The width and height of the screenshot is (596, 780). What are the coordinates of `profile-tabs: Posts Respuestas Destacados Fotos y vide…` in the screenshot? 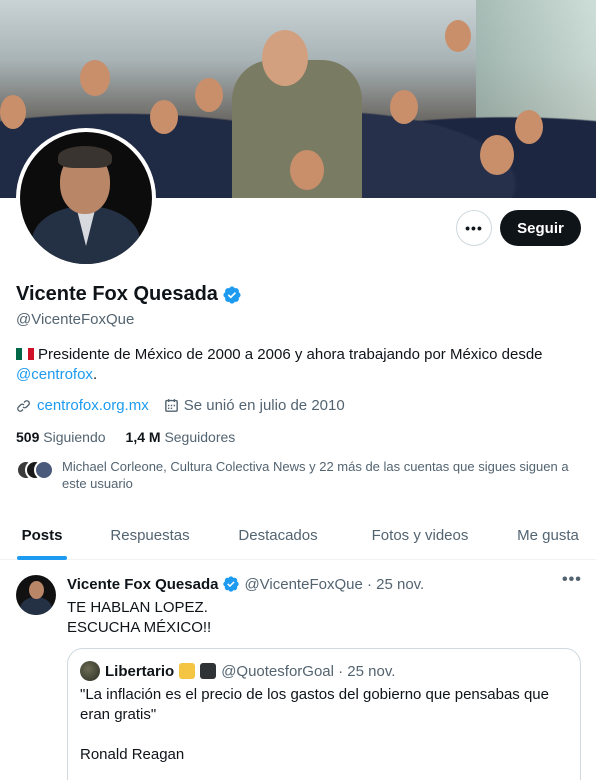 It's located at (298, 535).